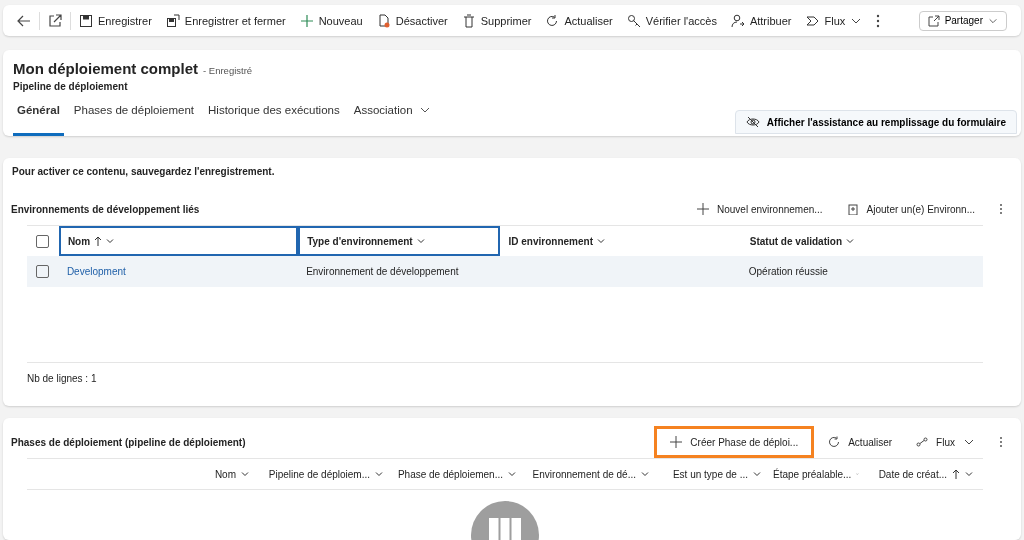 The width and height of the screenshot is (1024, 540). What do you see at coordinates (144, 172) in the screenshot?
I see `notice-text: Pour activer ce contenu, sauvegardez l'enregistrement.` at bounding box center [144, 172].